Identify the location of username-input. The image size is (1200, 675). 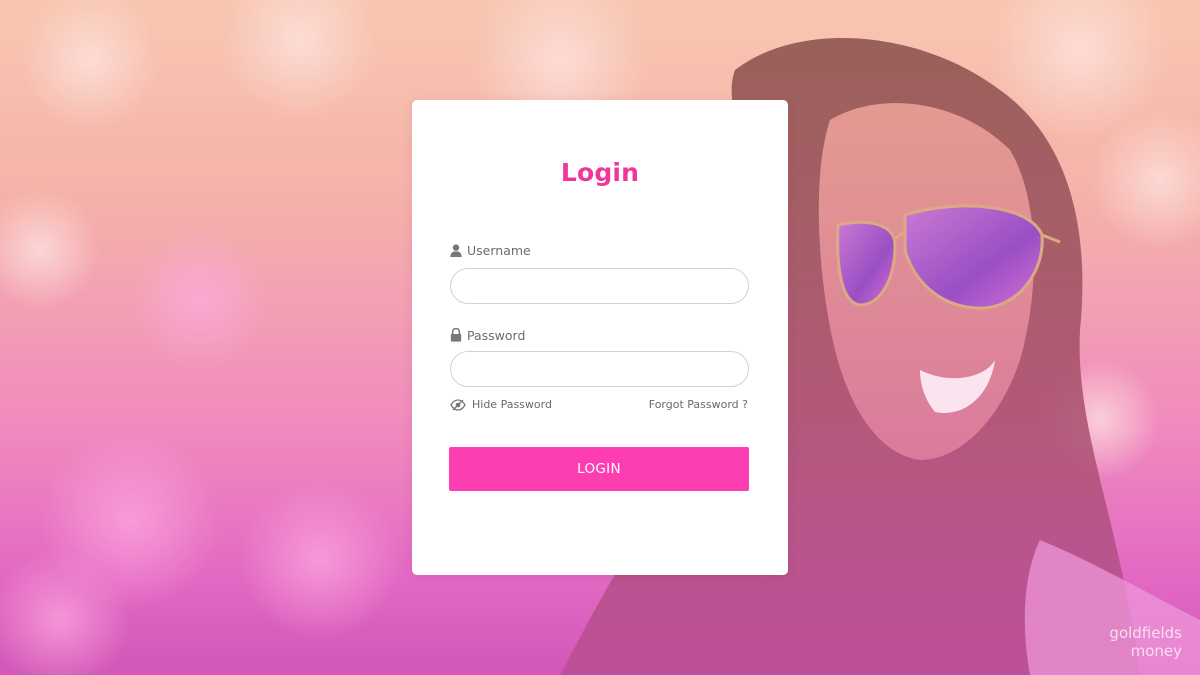
(599, 286).